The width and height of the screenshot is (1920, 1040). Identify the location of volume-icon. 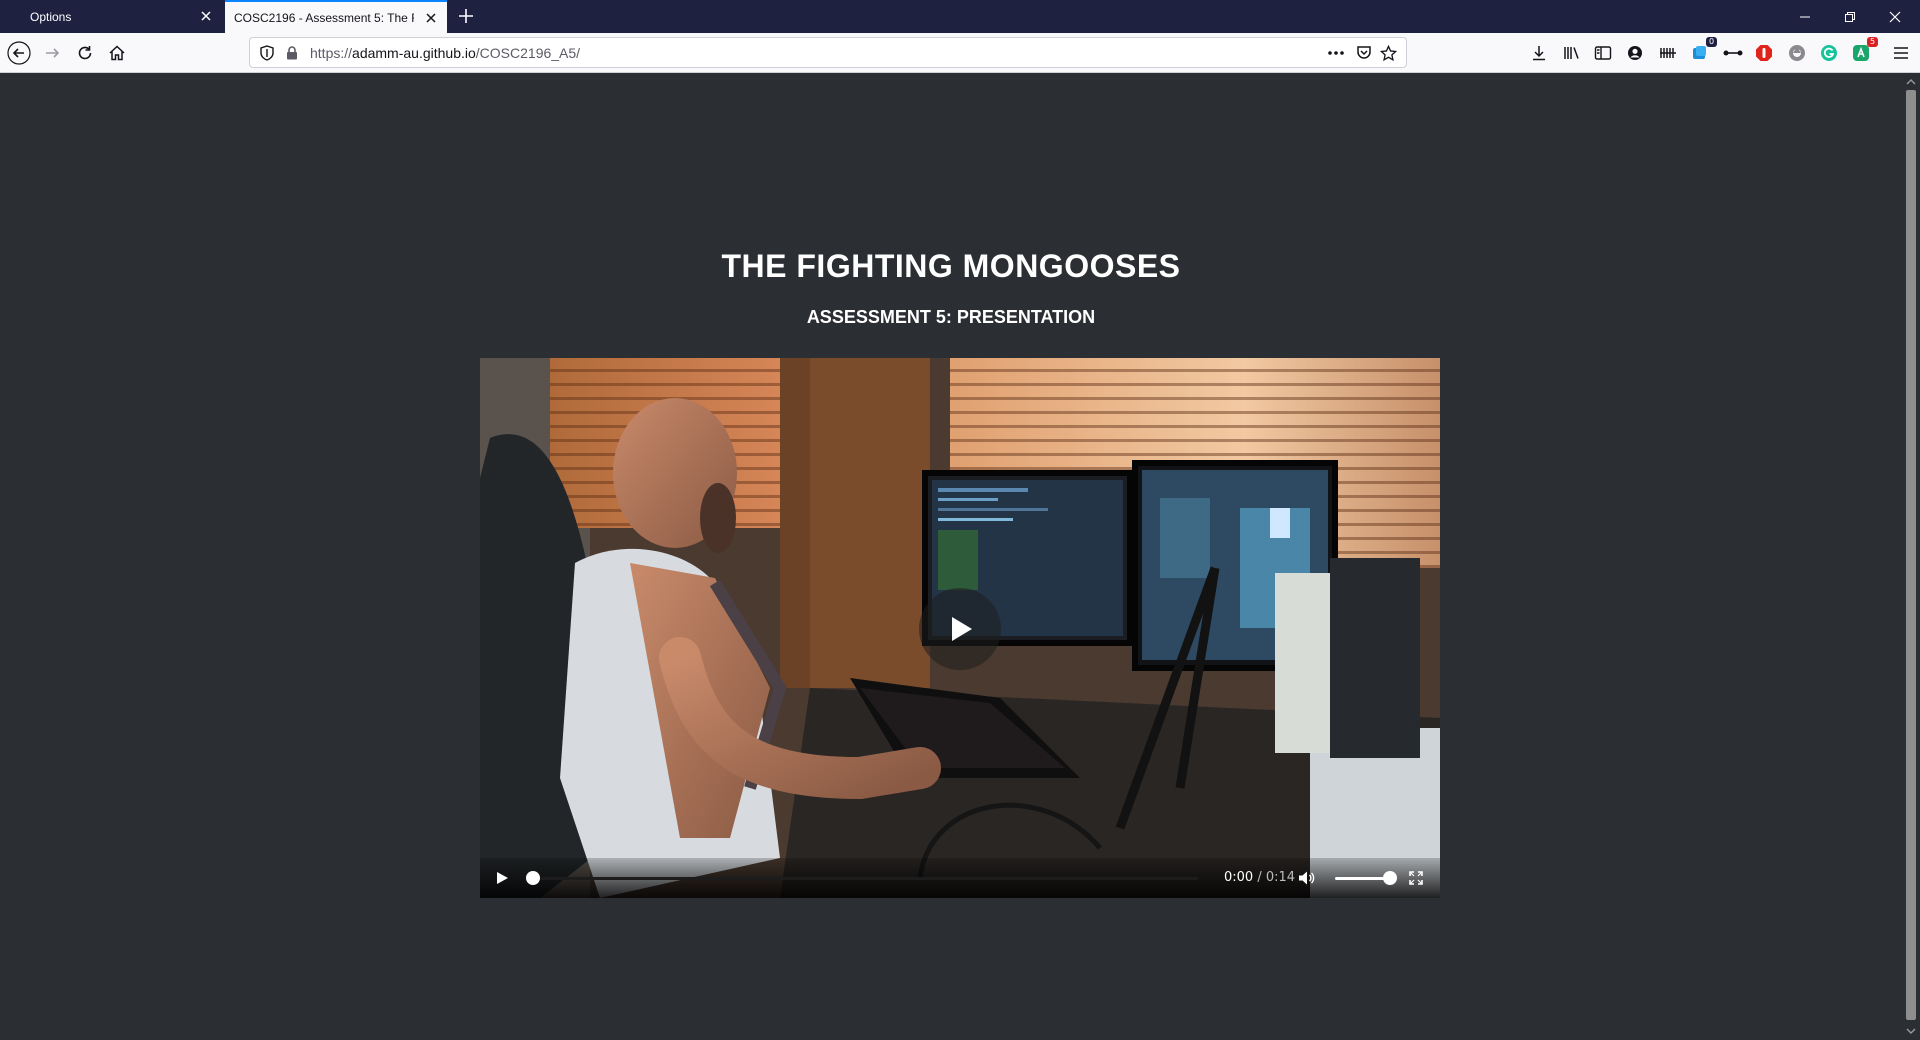
(1307, 878).